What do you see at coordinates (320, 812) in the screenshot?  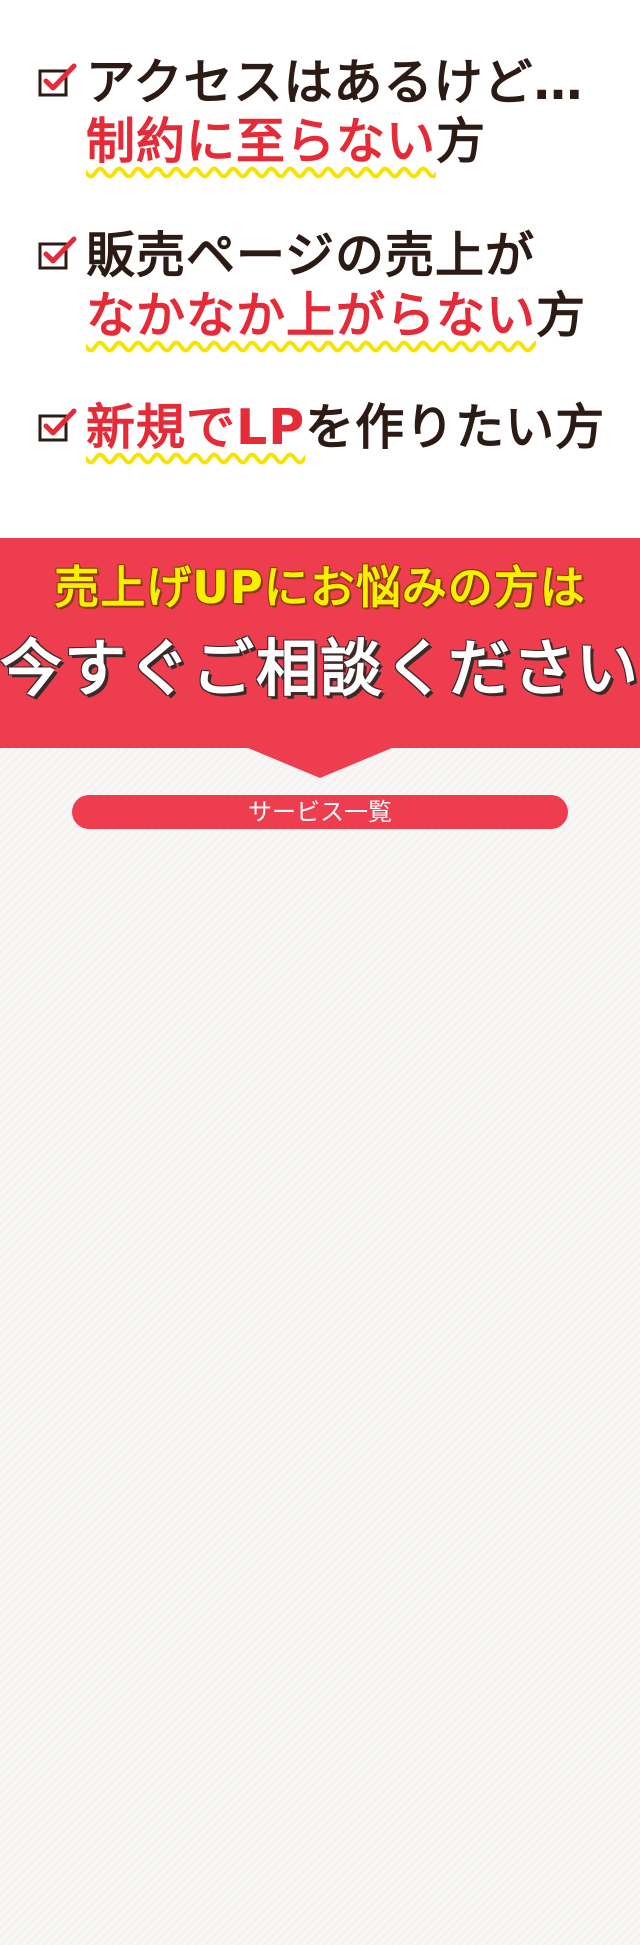 I see `services-list-button: サービス一覧` at bounding box center [320, 812].